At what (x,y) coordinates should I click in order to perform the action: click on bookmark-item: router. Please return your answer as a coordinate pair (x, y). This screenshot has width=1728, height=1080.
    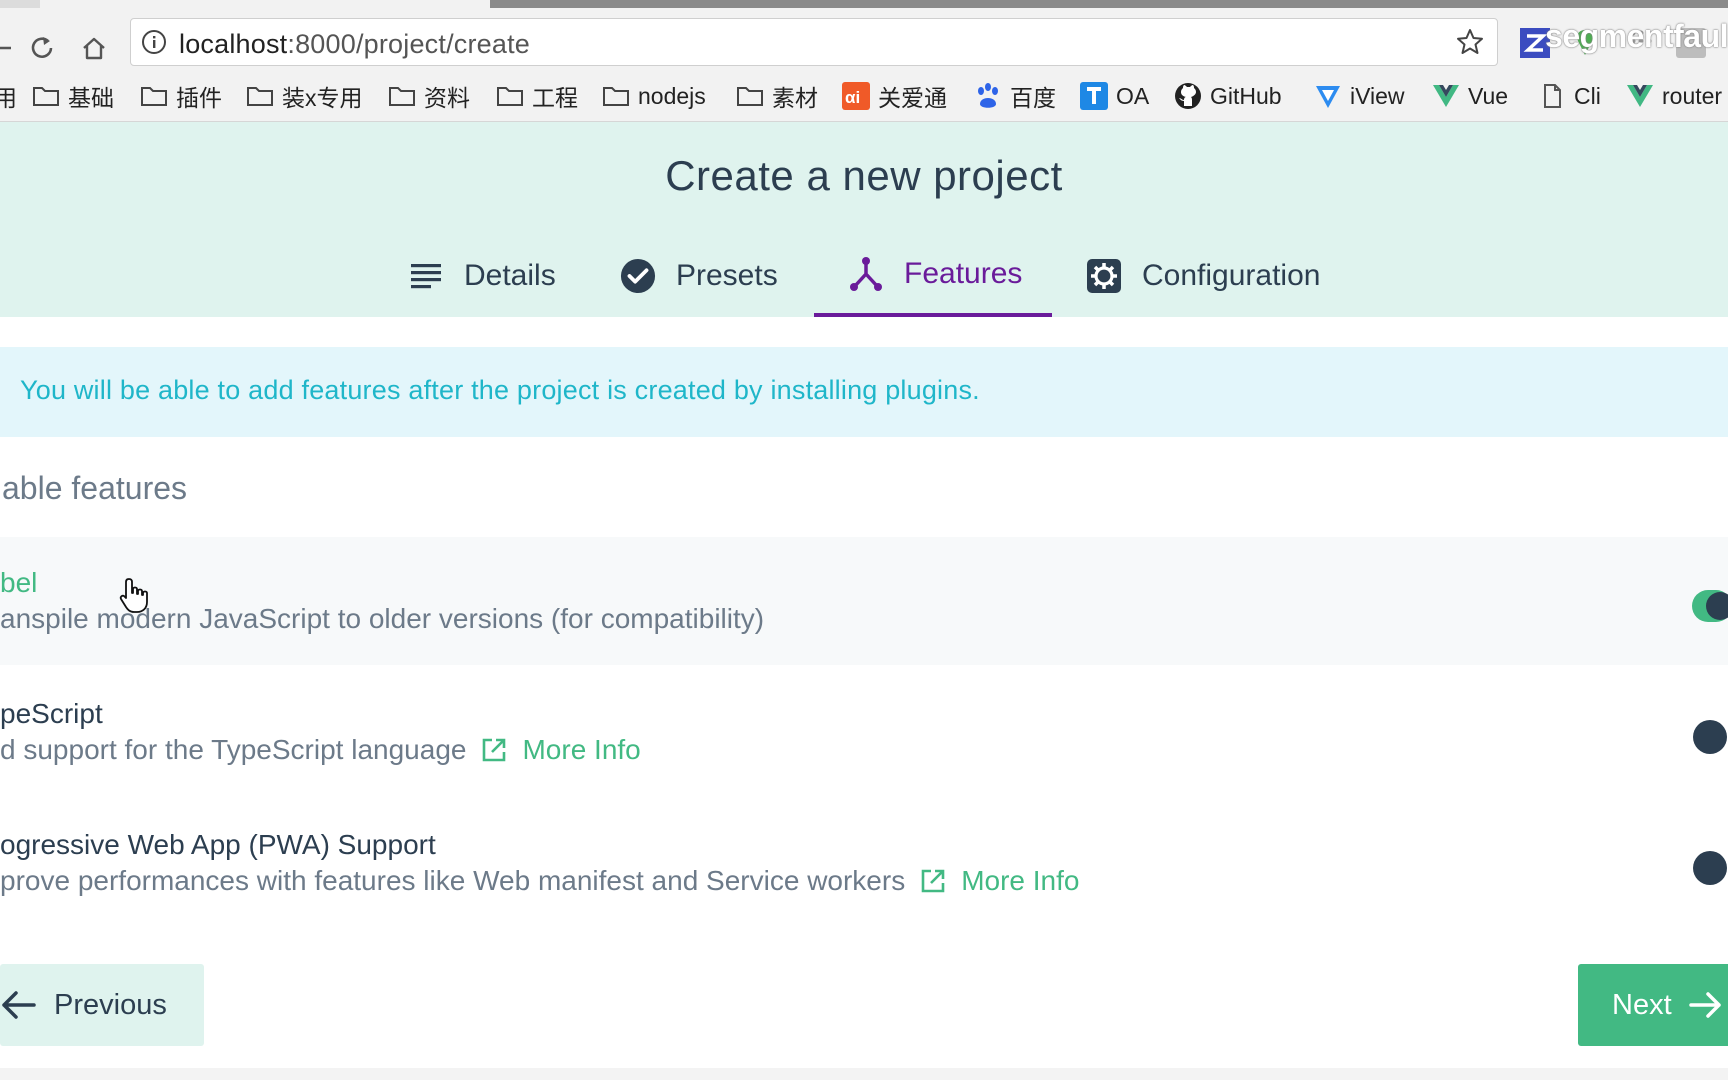
    Looking at the image, I should click on (1674, 96).